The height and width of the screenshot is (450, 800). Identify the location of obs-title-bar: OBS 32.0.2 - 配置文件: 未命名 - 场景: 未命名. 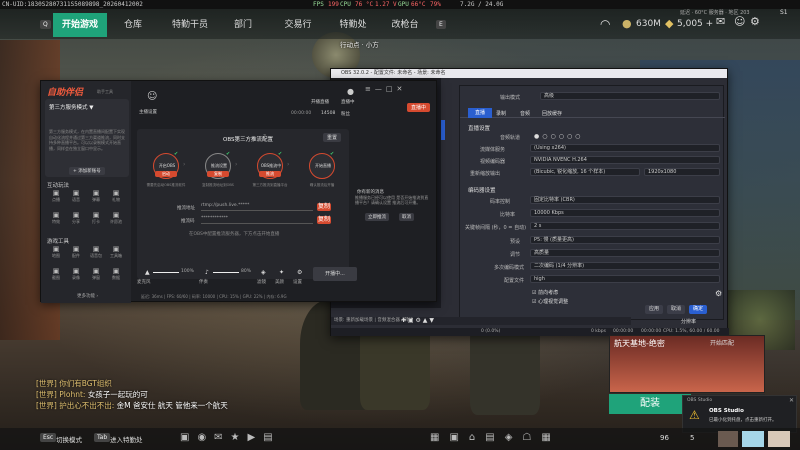
(529, 73).